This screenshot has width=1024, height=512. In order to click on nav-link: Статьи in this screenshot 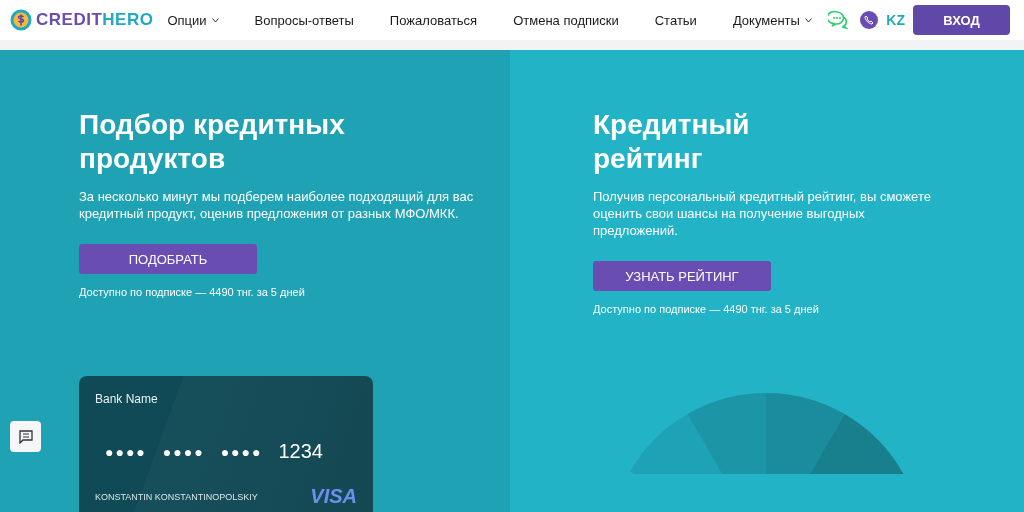, I will do `click(675, 20)`.